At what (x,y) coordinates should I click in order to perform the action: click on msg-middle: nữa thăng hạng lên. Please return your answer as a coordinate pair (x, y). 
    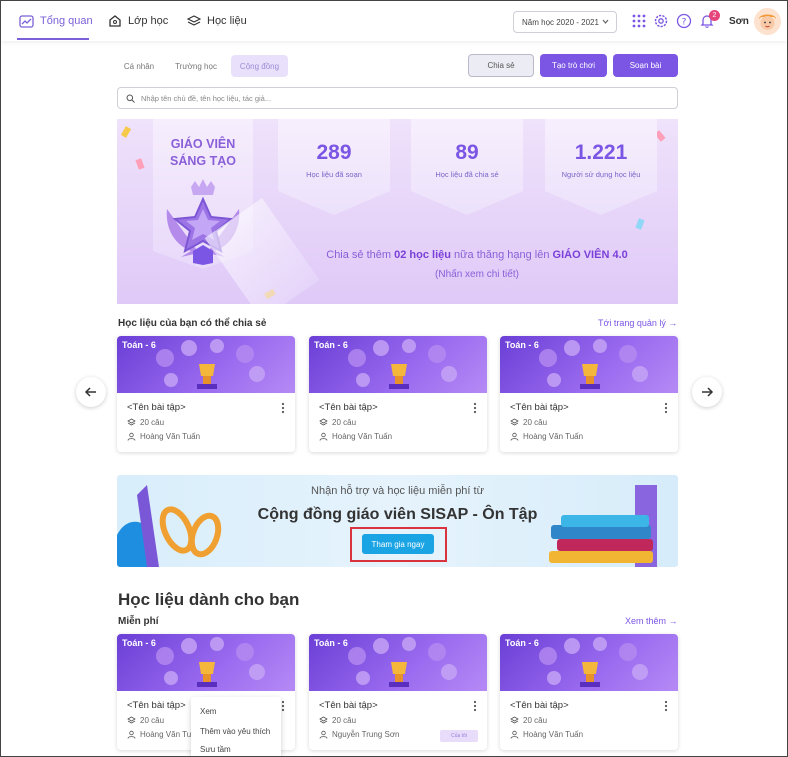
    Looking at the image, I should click on (501, 255).